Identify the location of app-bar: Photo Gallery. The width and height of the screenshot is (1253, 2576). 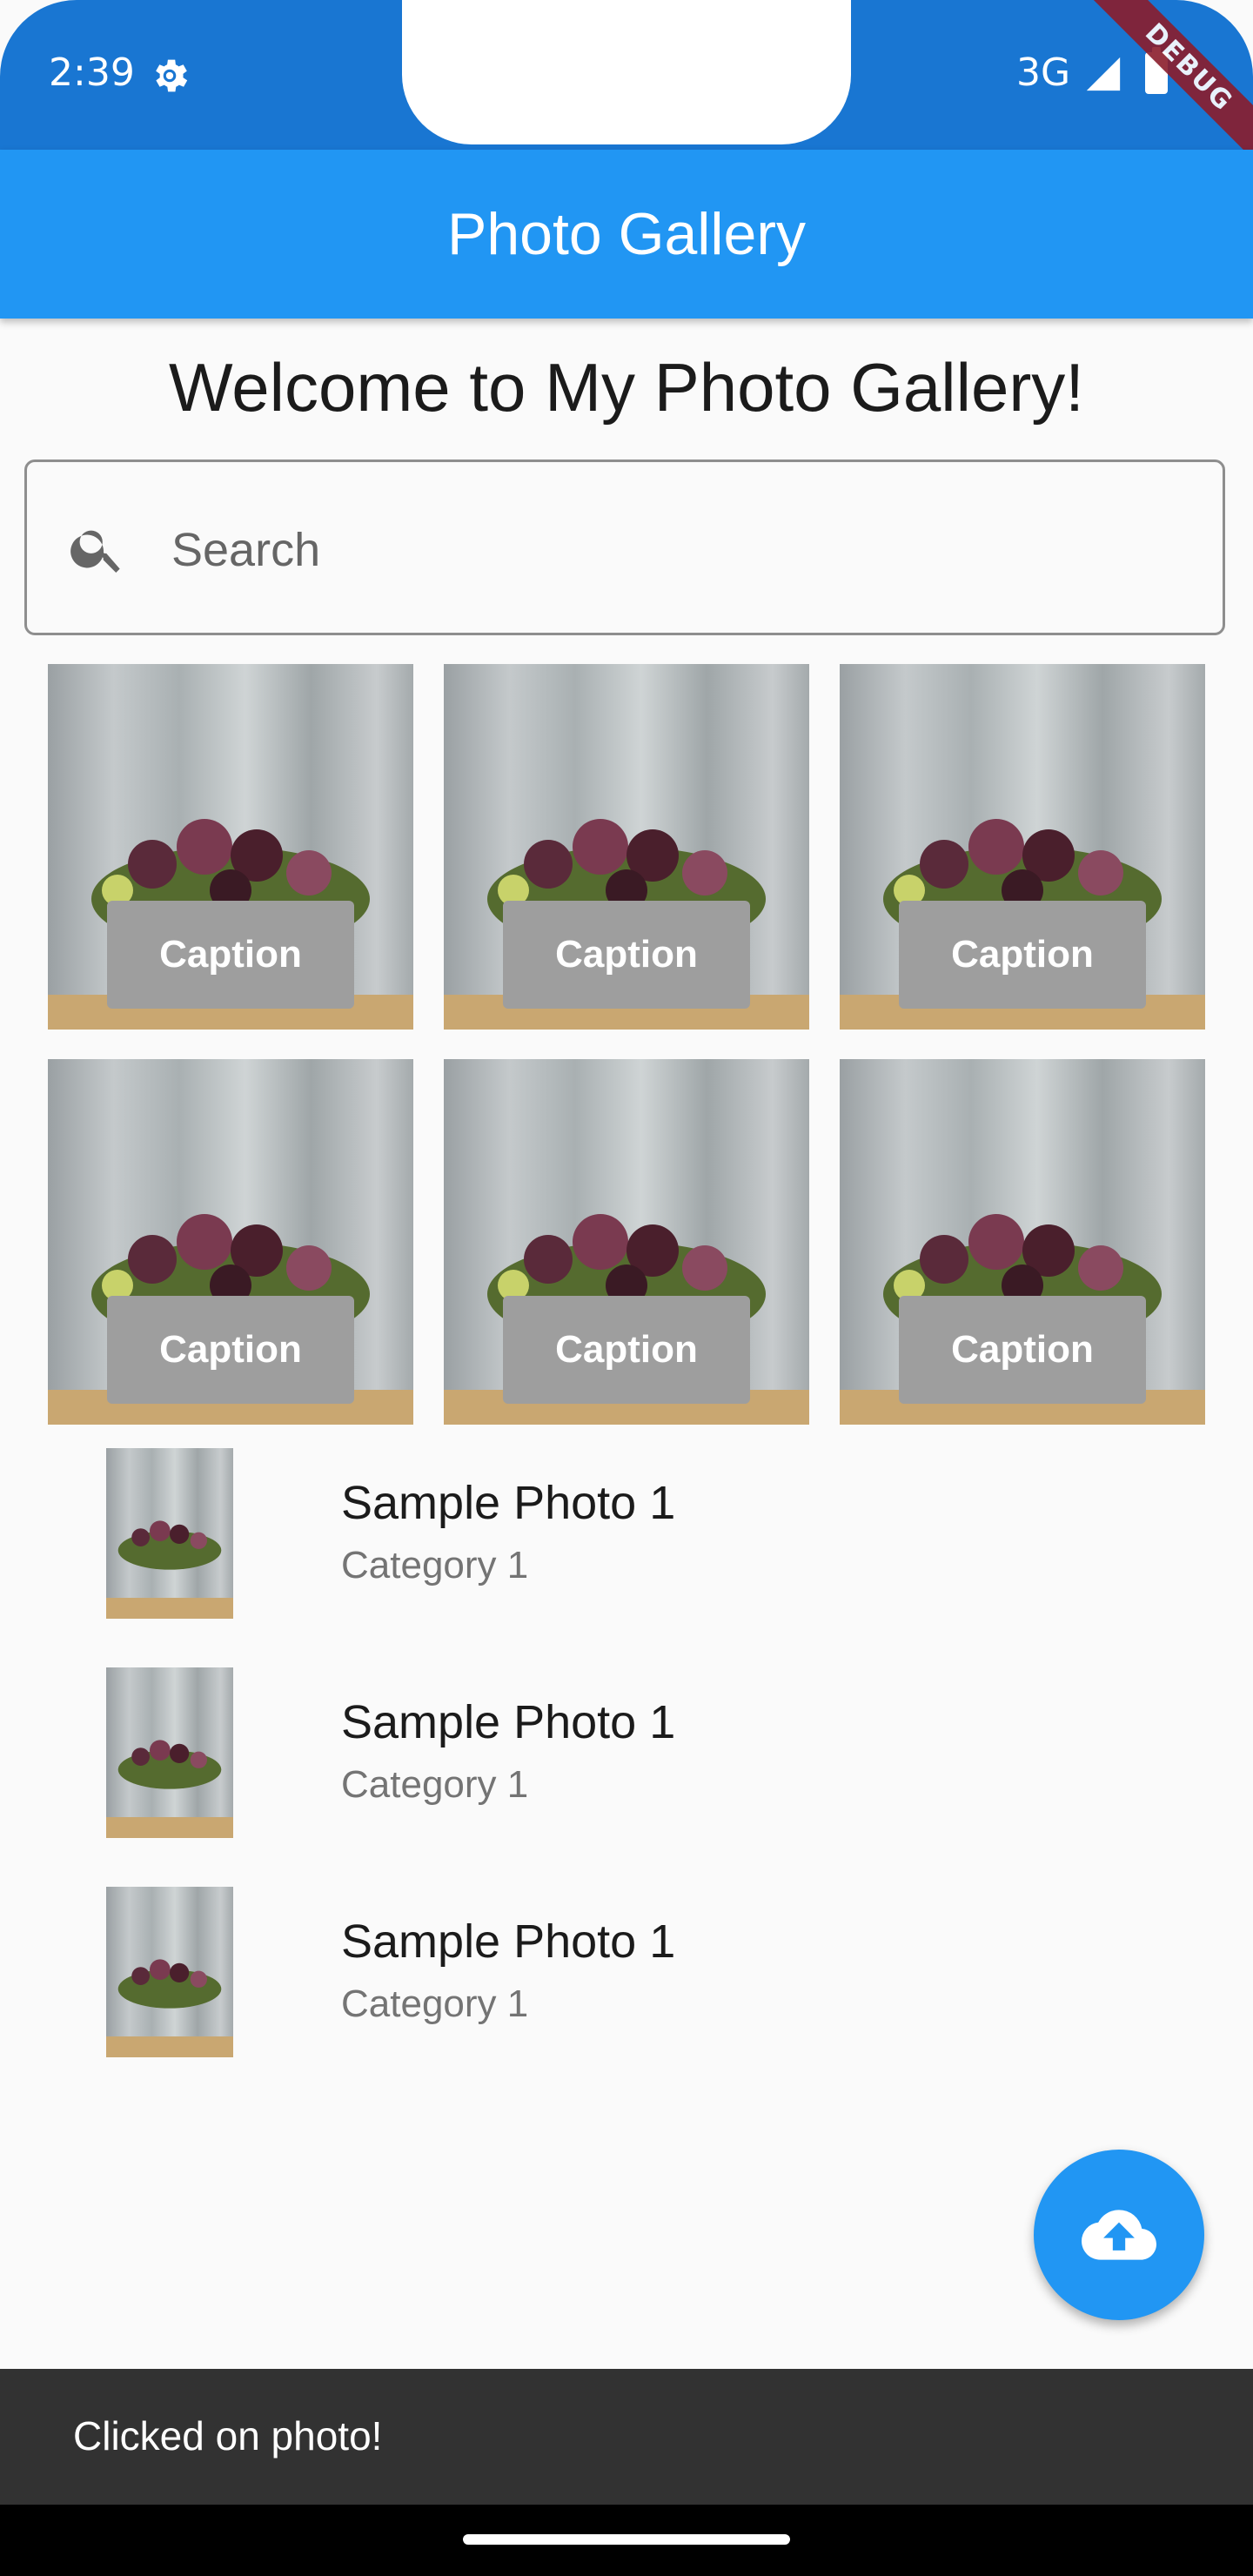
(626, 234).